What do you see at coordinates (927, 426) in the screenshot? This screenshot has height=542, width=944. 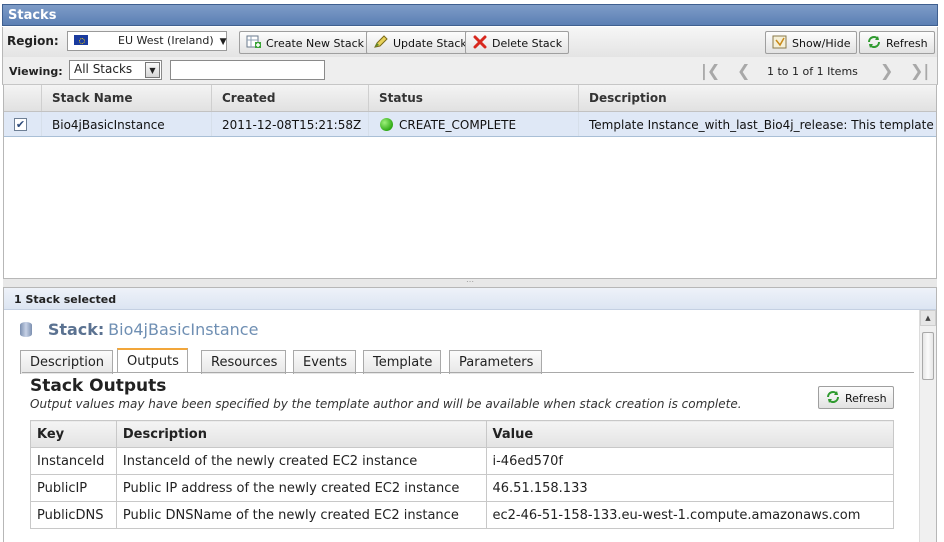 I see `vertical-scrollbar: ▲` at bounding box center [927, 426].